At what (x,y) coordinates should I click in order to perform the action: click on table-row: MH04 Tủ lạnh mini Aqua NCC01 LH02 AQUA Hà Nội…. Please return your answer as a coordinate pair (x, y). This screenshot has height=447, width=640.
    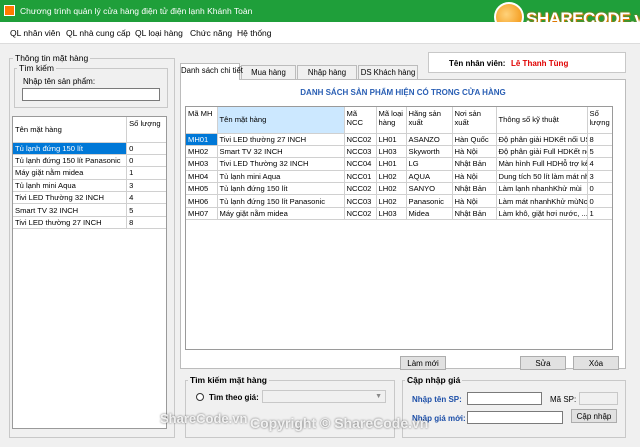
    Looking at the image, I should click on (399, 177).